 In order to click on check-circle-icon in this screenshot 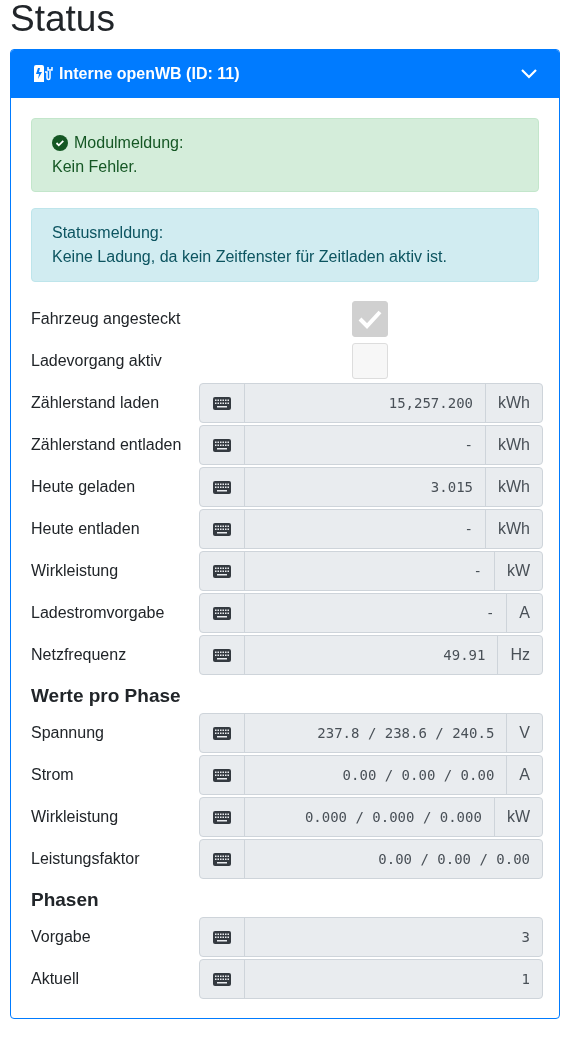, I will do `click(60, 143)`.